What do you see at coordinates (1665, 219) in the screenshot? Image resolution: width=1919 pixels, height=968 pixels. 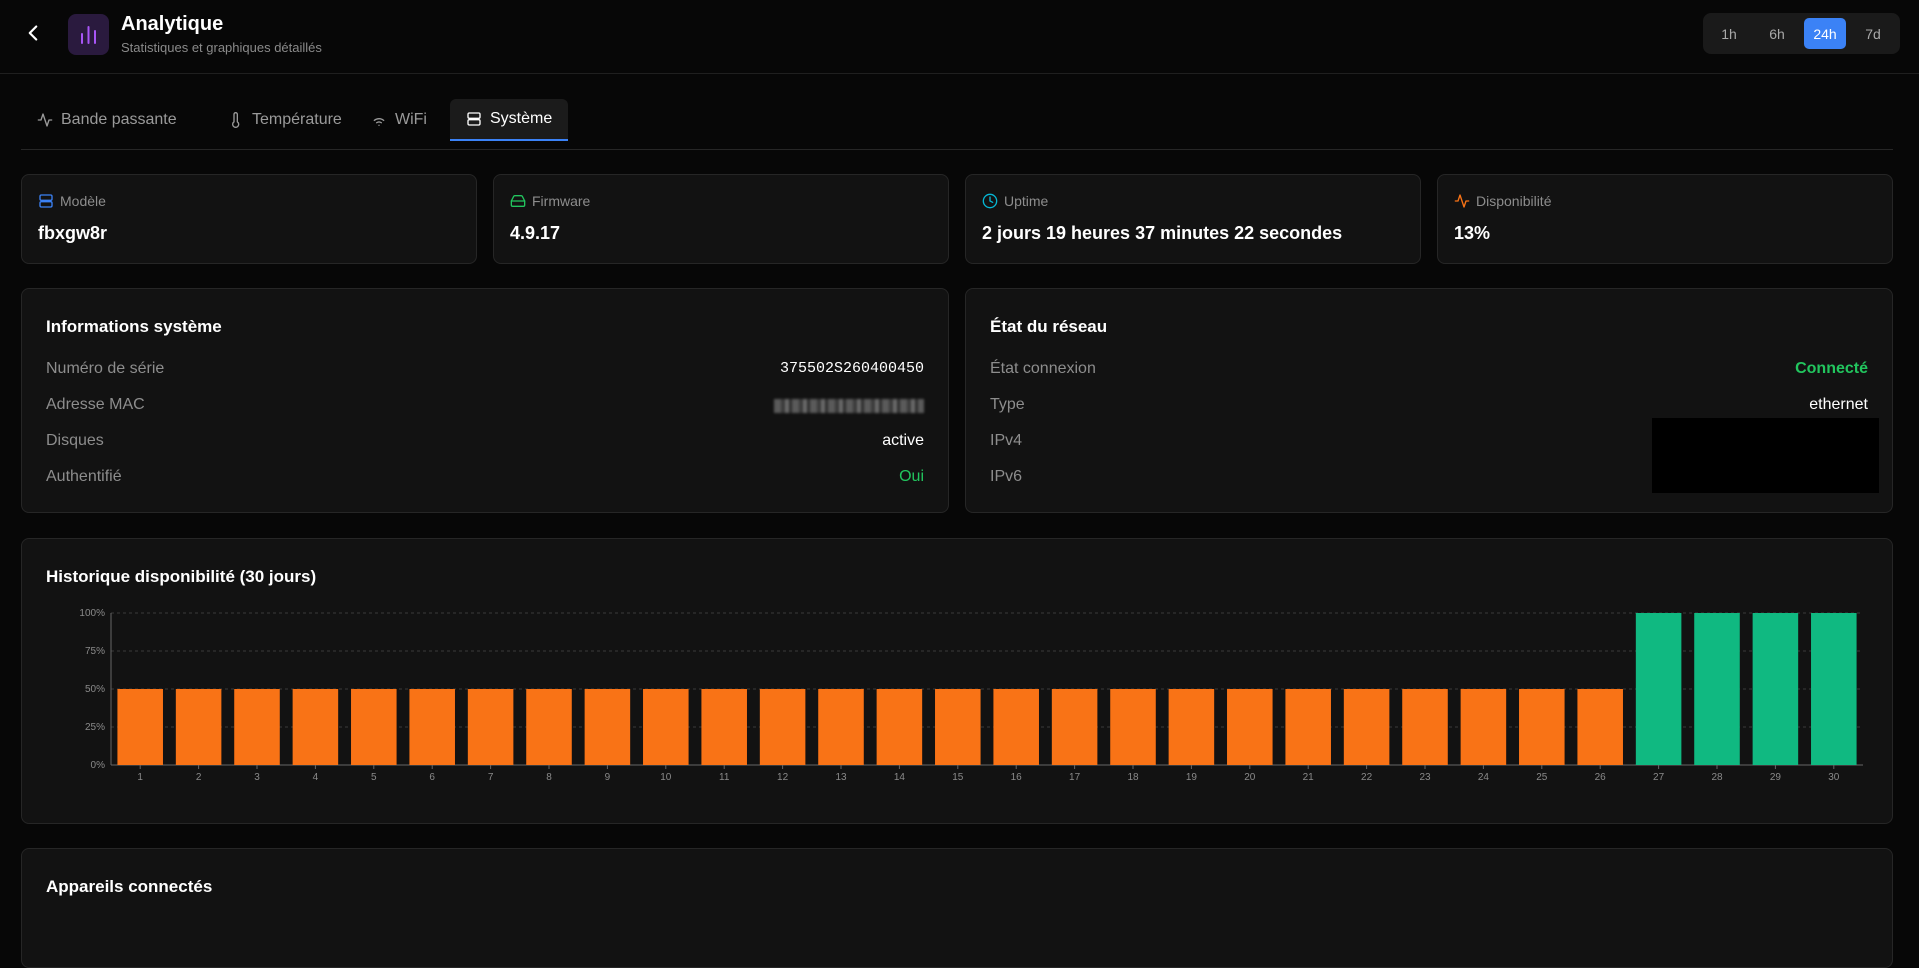 I see `stat-card-availability: Disponibilité 13%` at bounding box center [1665, 219].